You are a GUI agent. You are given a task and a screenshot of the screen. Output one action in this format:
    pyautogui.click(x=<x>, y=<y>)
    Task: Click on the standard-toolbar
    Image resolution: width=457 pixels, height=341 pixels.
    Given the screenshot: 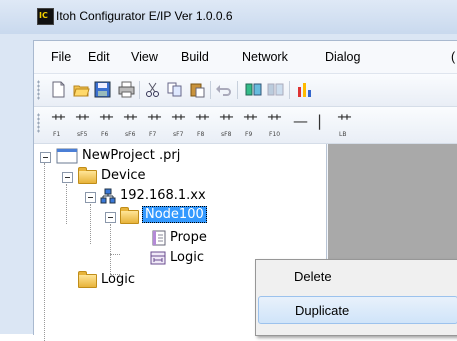 What is the action you would take?
    pyautogui.click(x=245, y=90)
    